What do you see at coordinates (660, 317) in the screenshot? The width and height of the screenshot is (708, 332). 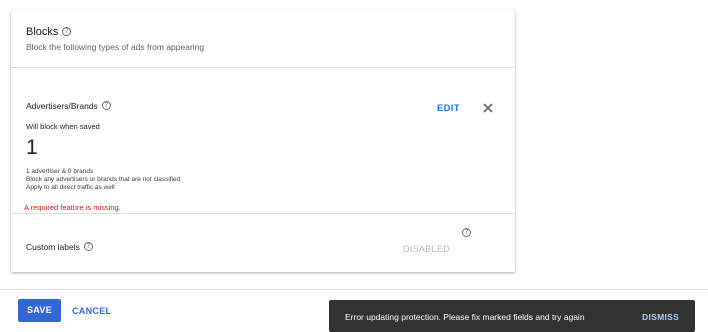 I see `dismiss-button: DISMISS` at bounding box center [660, 317].